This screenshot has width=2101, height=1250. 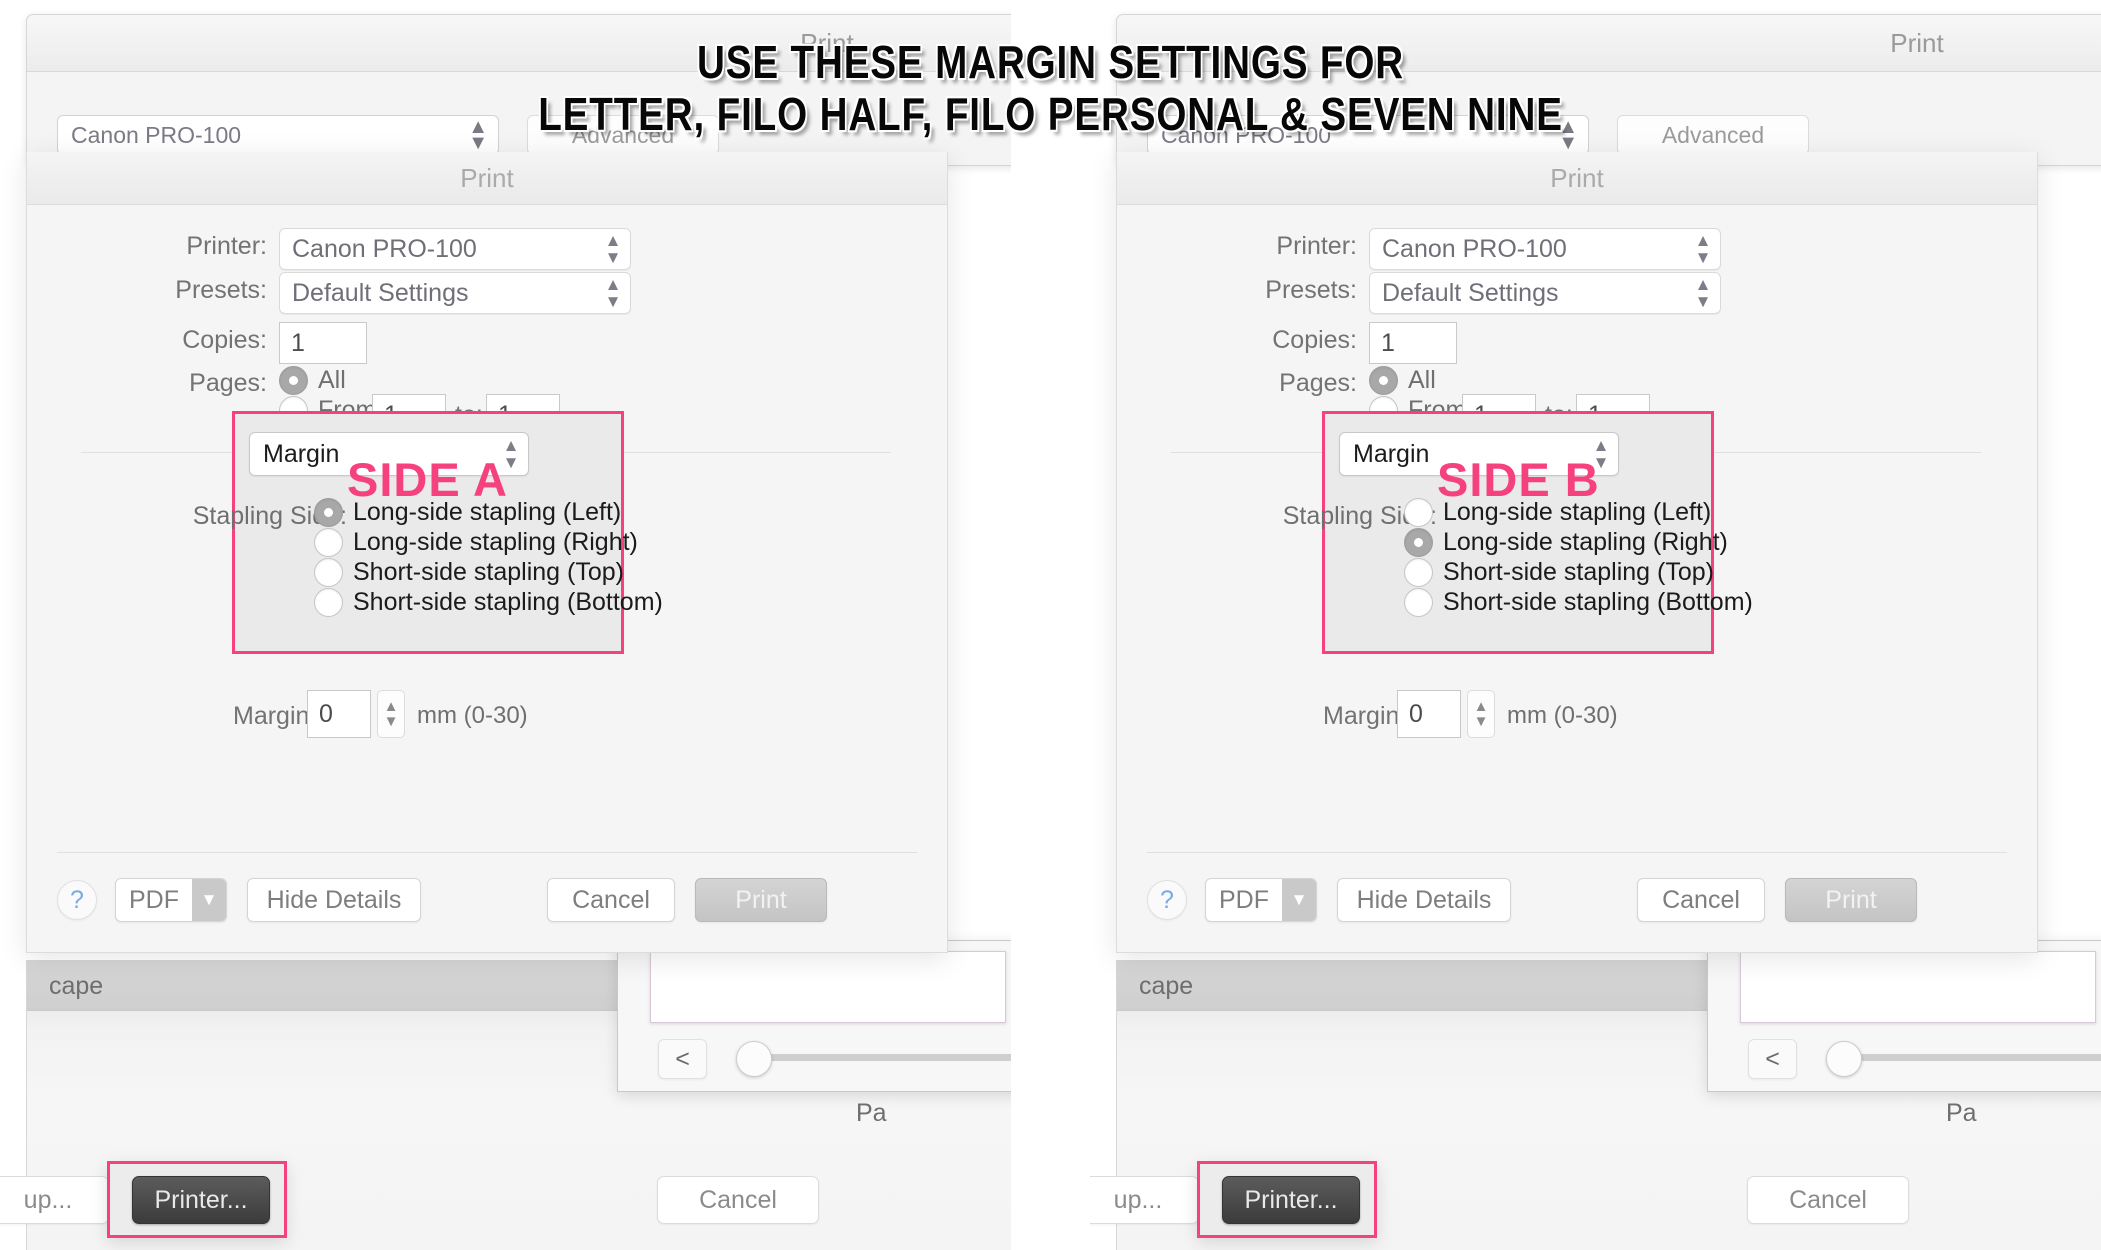 What do you see at coordinates (495, 542) in the screenshot?
I see `stapling-option-label: Long-side stapling (Right)` at bounding box center [495, 542].